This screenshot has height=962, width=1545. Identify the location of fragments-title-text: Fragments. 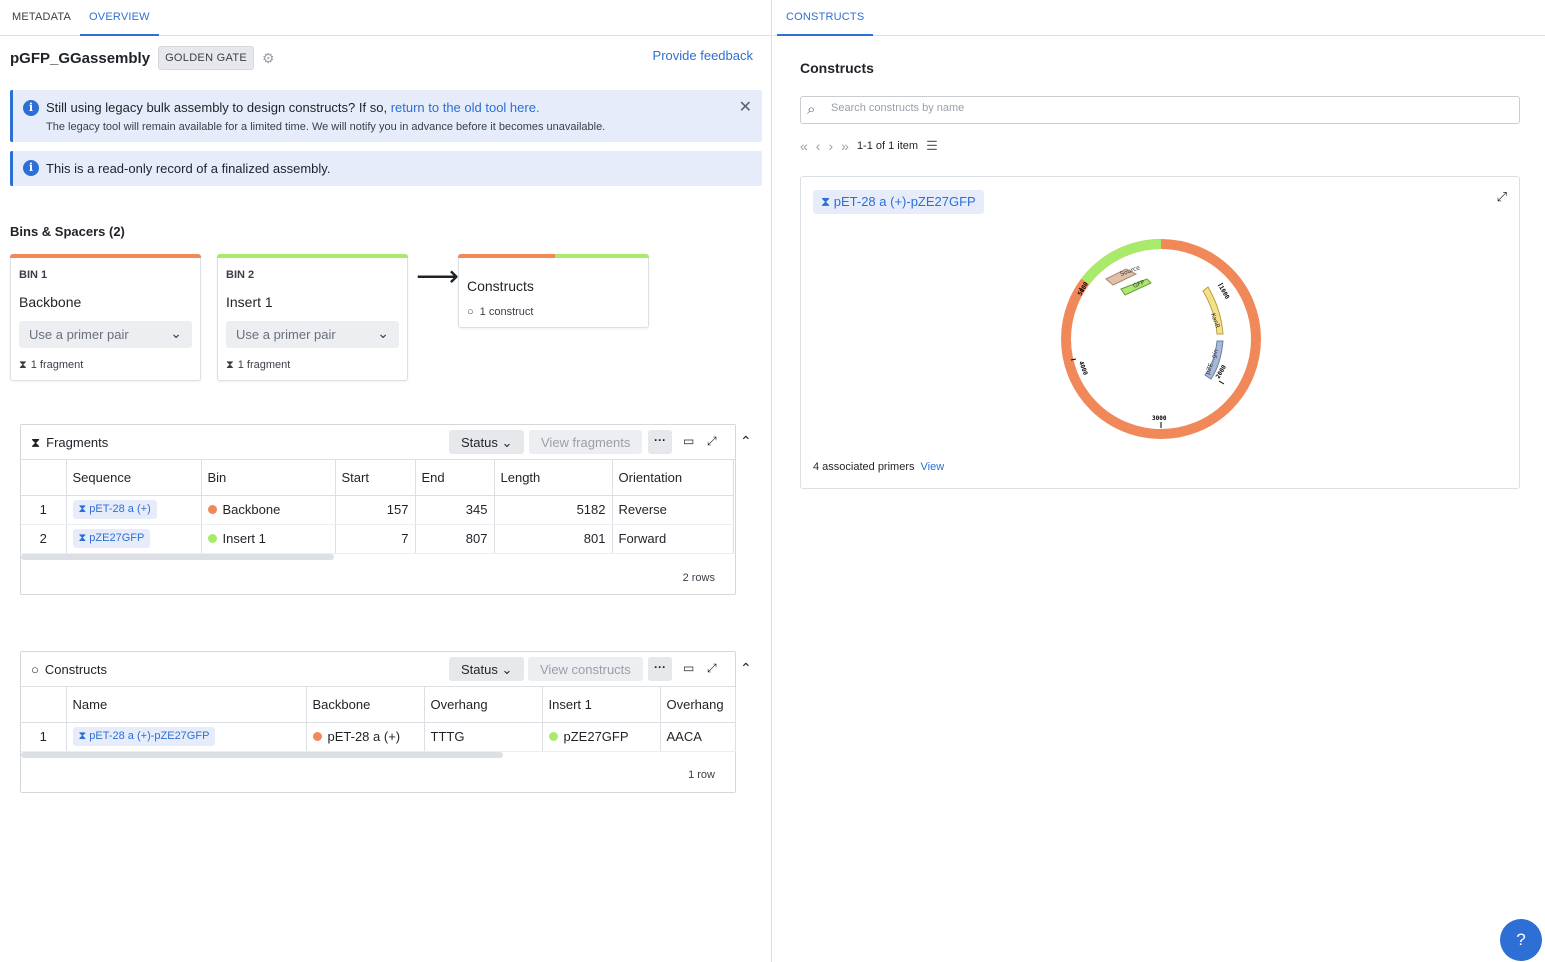
(77, 442).